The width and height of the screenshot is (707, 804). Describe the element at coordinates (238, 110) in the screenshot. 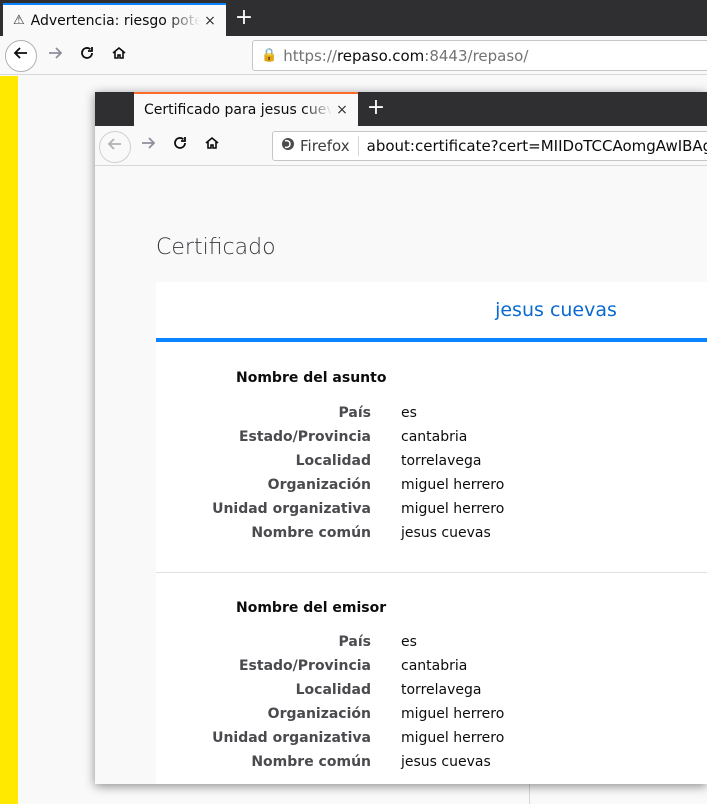

I see `cert-tab-title: Certificado para jesus cuevas` at that location.